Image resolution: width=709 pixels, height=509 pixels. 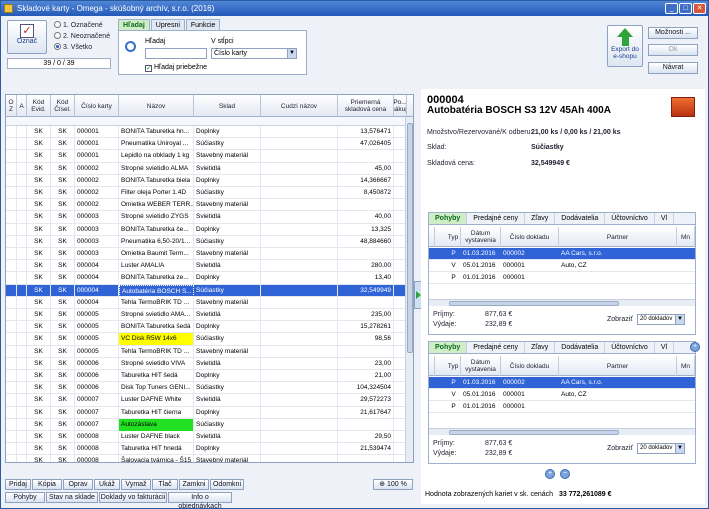 What do you see at coordinates (39, 106) in the screenshot?
I see `col-evid: Kód Evid.` at bounding box center [39, 106].